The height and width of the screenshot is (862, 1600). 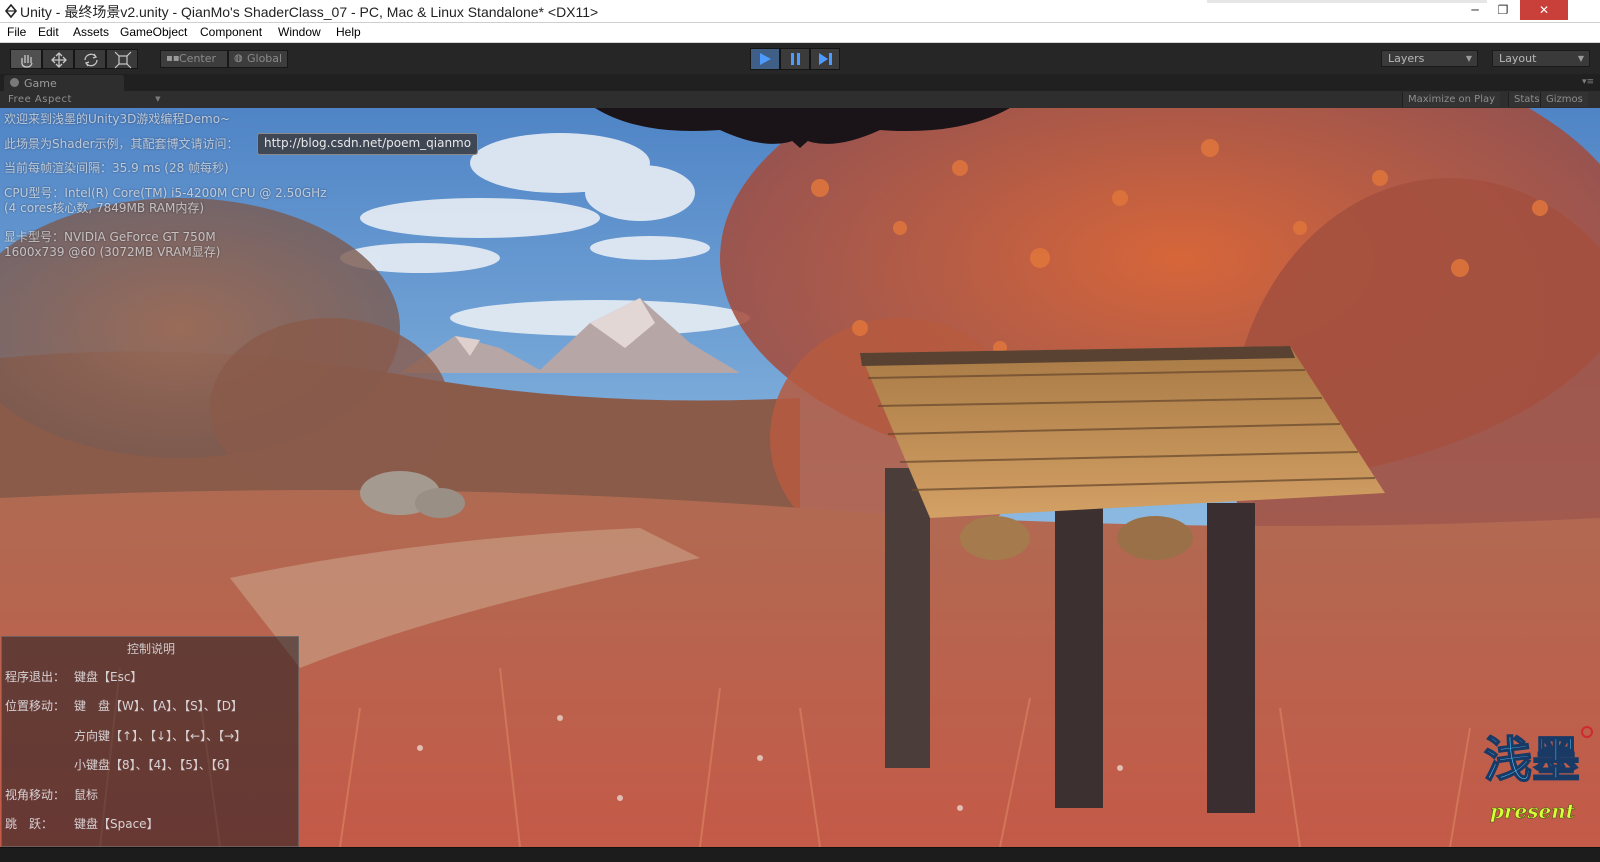 What do you see at coordinates (265, 58) in the screenshot?
I see `pivot-global-label: Global` at bounding box center [265, 58].